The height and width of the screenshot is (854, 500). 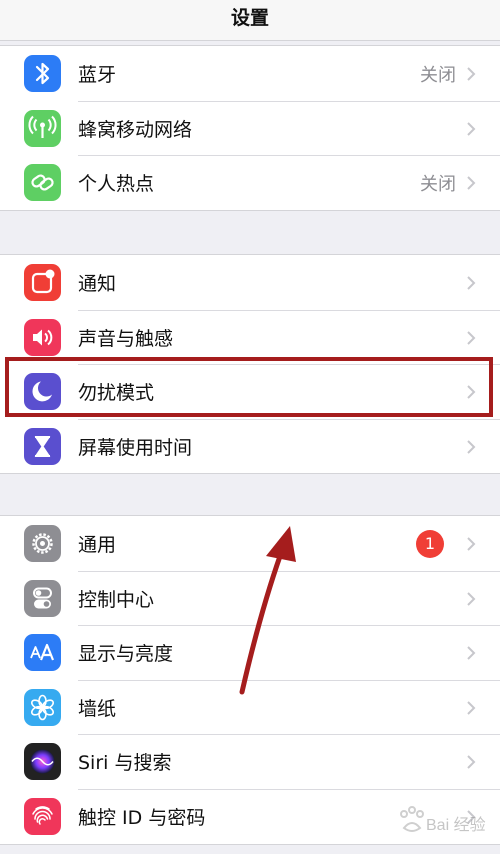 I want to click on gear-icon, so click(x=42, y=543).